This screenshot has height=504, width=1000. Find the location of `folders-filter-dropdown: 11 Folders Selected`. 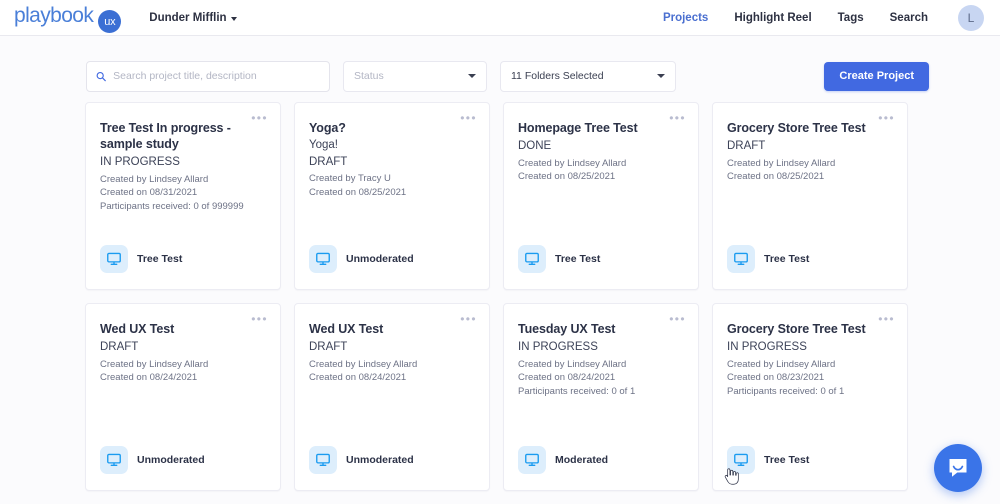

folders-filter-dropdown: 11 Folders Selected is located at coordinates (588, 76).